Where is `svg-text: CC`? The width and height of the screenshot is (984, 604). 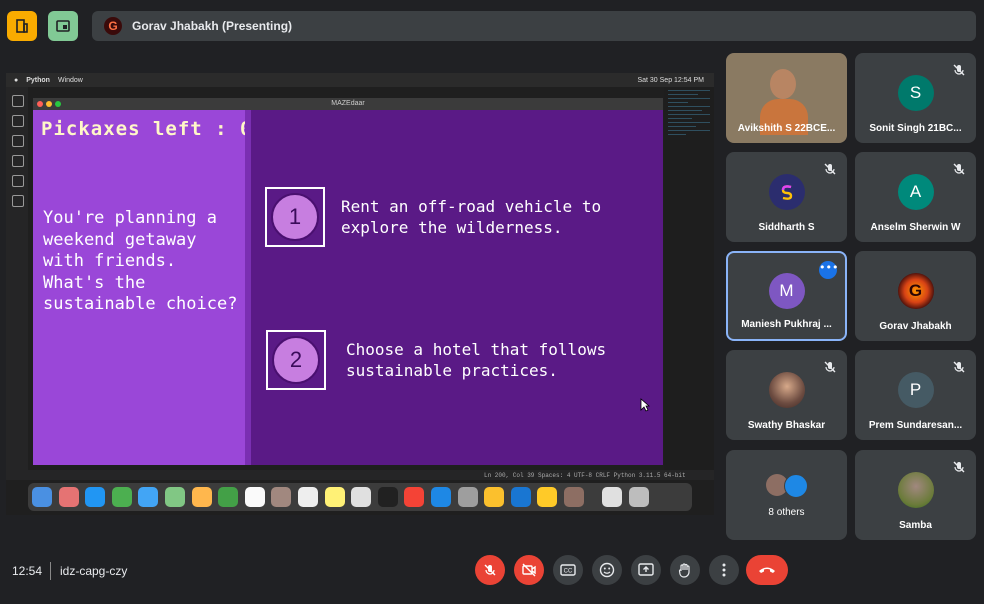 svg-text: CC is located at coordinates (568, 572).